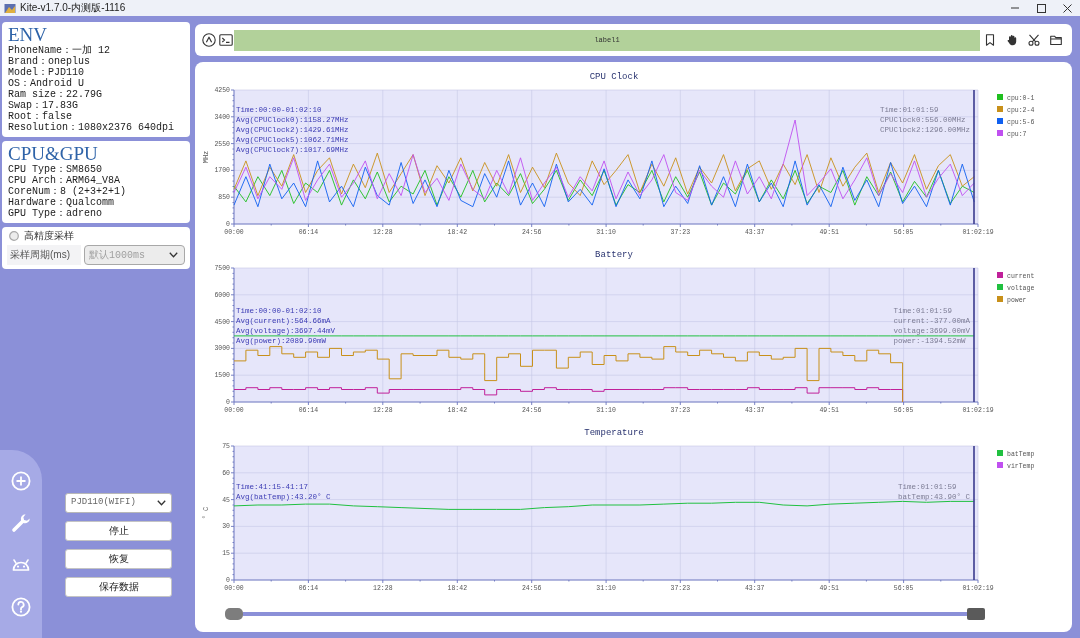 This screenshot has width=1080, height=638. I want to click on card-title: ENV, so click(28, 34).